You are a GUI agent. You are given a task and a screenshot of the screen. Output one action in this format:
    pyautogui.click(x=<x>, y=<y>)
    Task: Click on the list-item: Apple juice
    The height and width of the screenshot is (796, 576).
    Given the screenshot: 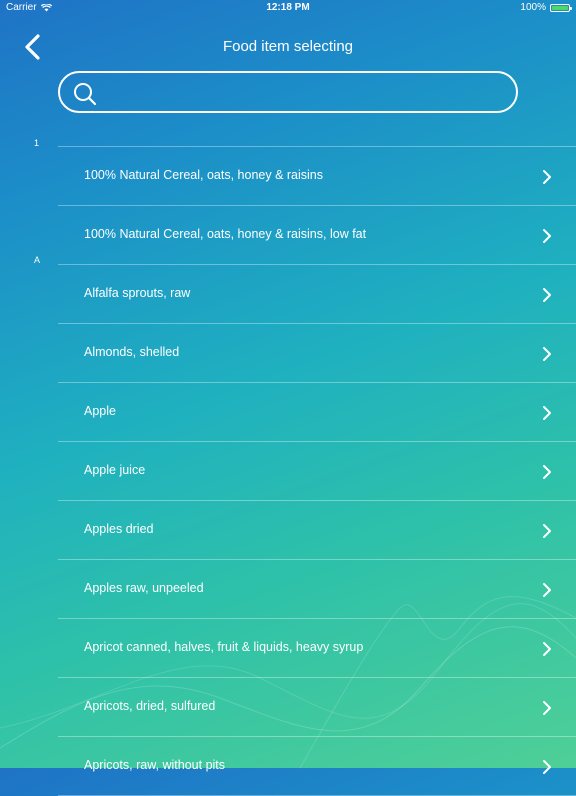 What is the action you would take?
    pyautogui.click(x=317, y=471)
    